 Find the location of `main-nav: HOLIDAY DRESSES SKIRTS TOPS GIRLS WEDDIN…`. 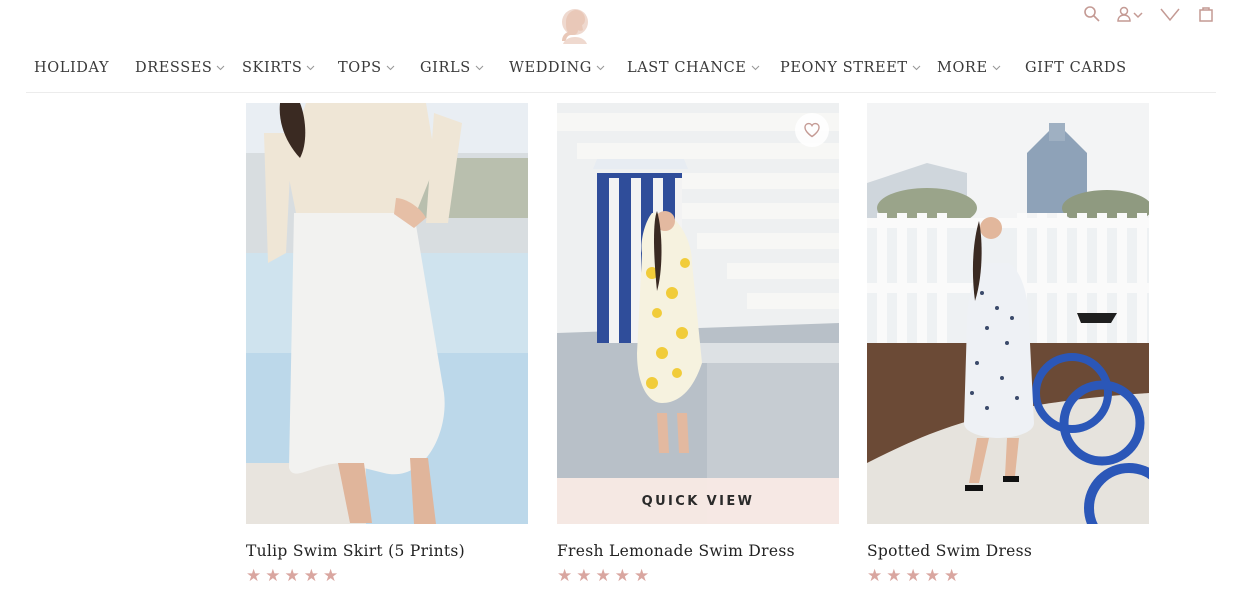

main-nav: HOLIDAY DRESSES SKIRTS TOPS GIRLS WEDDIN… is located at coordinates (621, 75).